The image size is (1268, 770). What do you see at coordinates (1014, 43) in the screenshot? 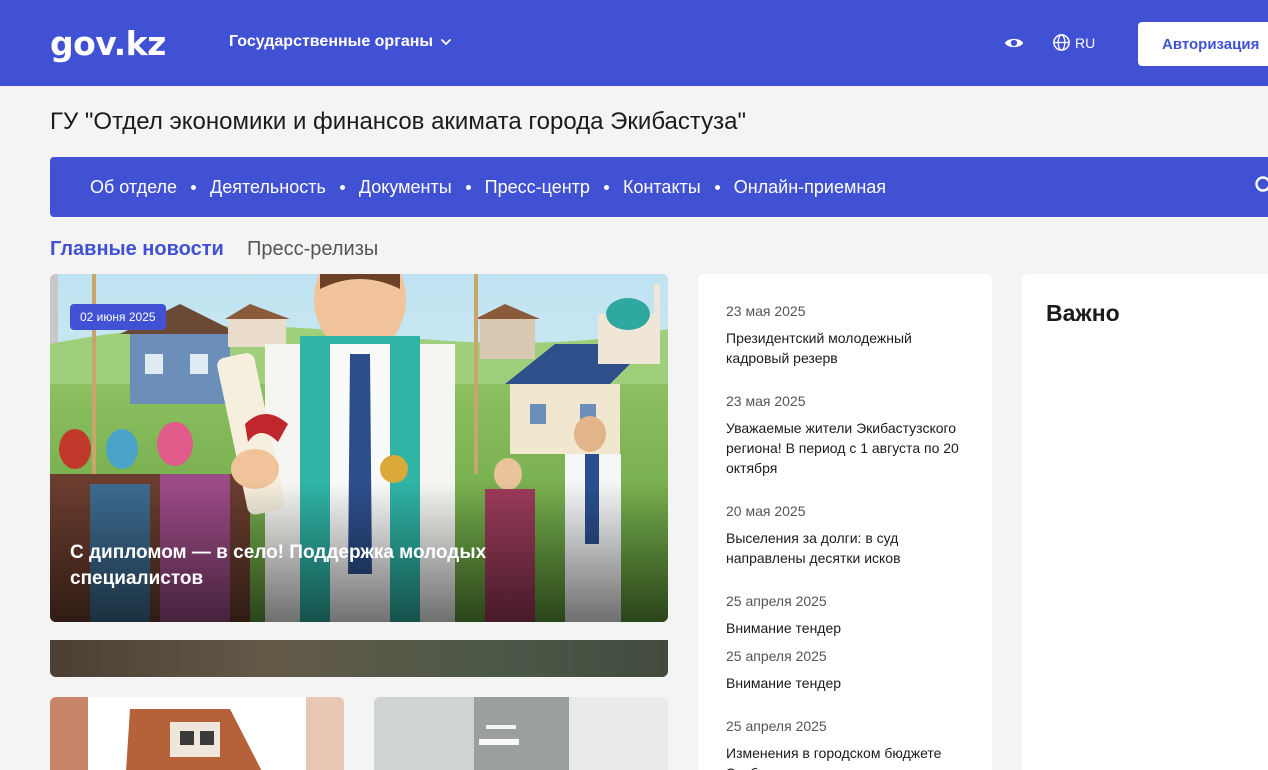
I see `eye-icon` at bounding box center [1014, 43].